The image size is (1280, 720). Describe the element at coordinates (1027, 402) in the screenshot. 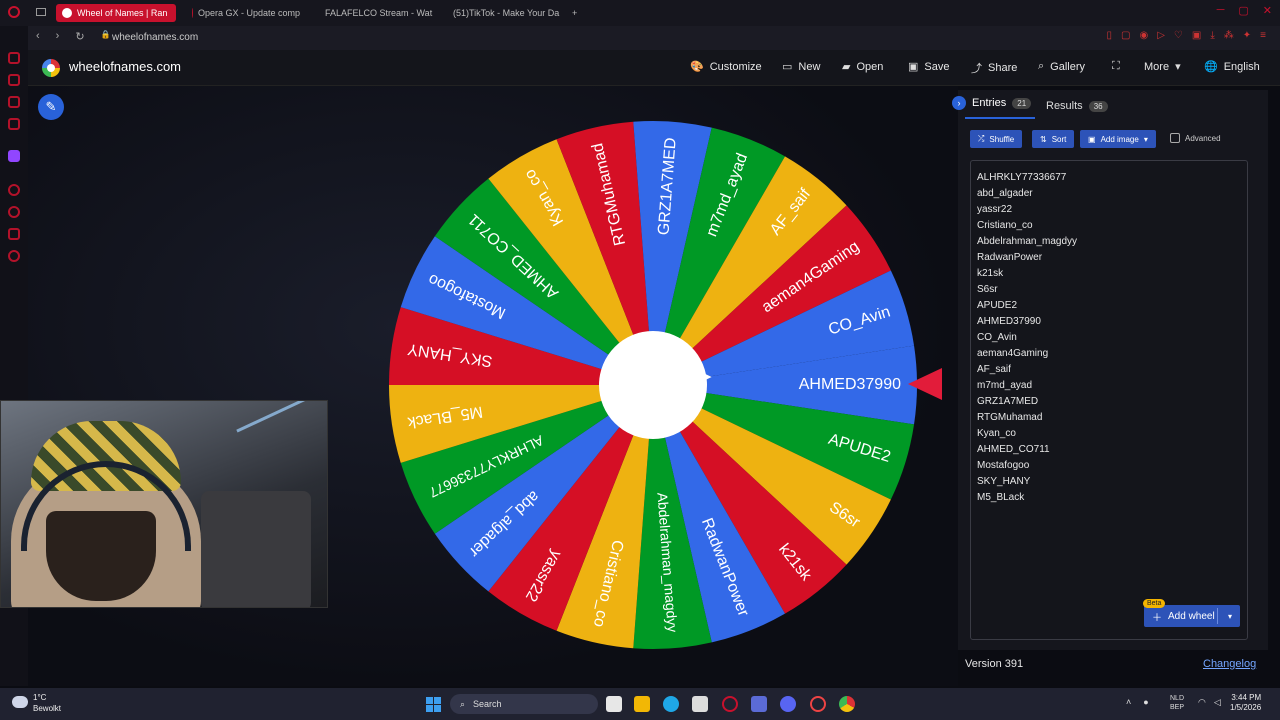

I see `entry-item: GRZ1A7MED` at that location.